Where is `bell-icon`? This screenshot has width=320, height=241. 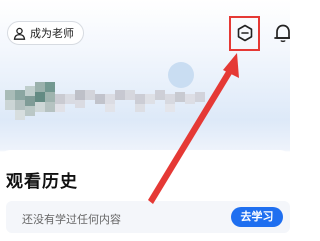 bell-icon is located at coordinates (281, 33).